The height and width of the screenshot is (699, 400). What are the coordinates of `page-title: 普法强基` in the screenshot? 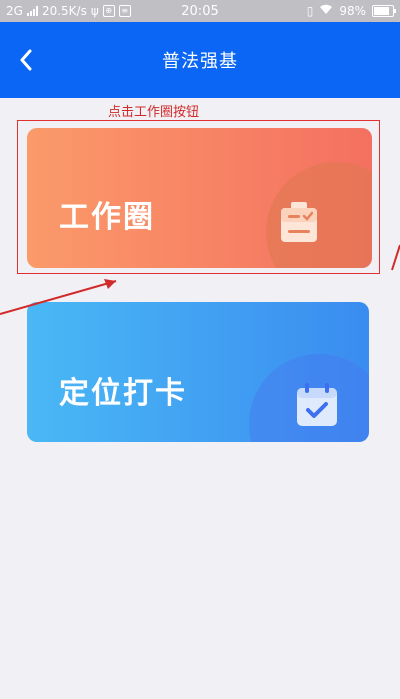 It's located at (200, 61).